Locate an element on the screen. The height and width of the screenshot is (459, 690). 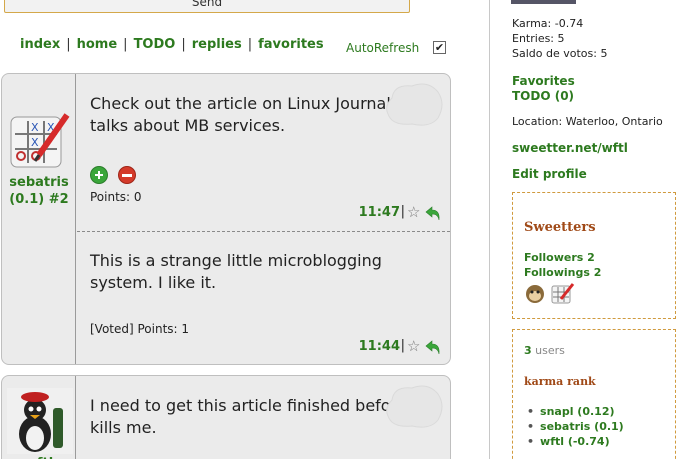
post-time: 11:44 is located at coordinates (379, 346).